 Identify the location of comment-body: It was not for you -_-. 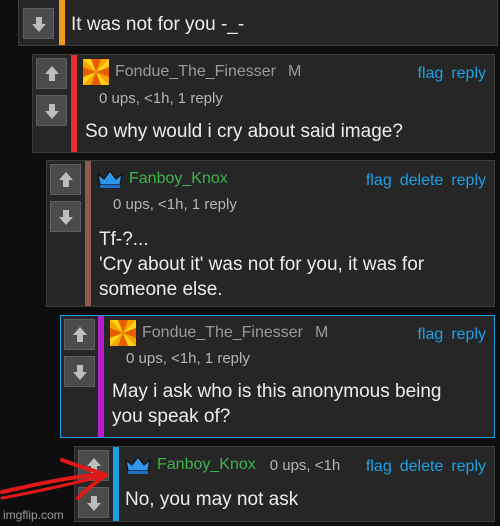
(158, 24).